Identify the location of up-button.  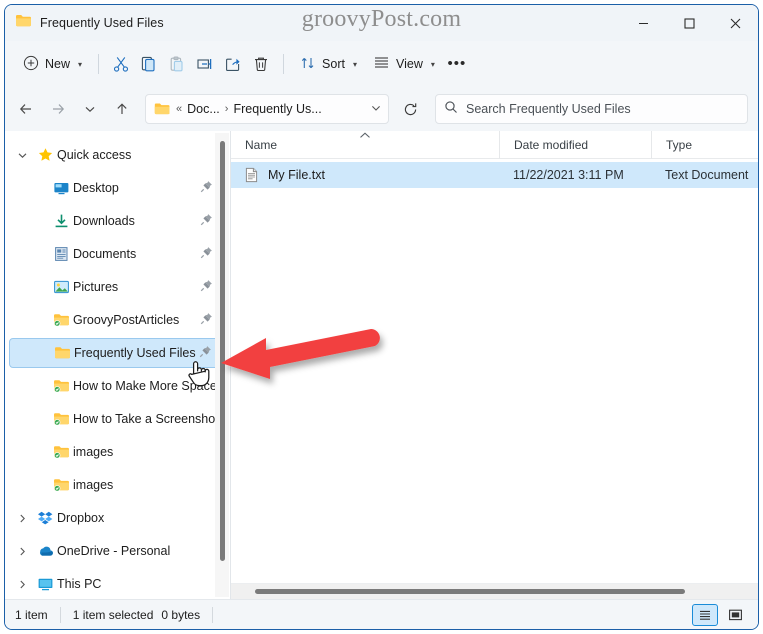
(122, 109).